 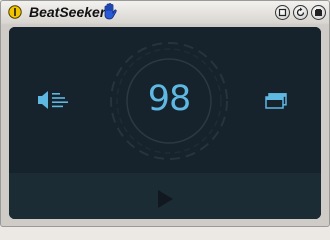 I want to click on close-button, so click(x=318, y=12).